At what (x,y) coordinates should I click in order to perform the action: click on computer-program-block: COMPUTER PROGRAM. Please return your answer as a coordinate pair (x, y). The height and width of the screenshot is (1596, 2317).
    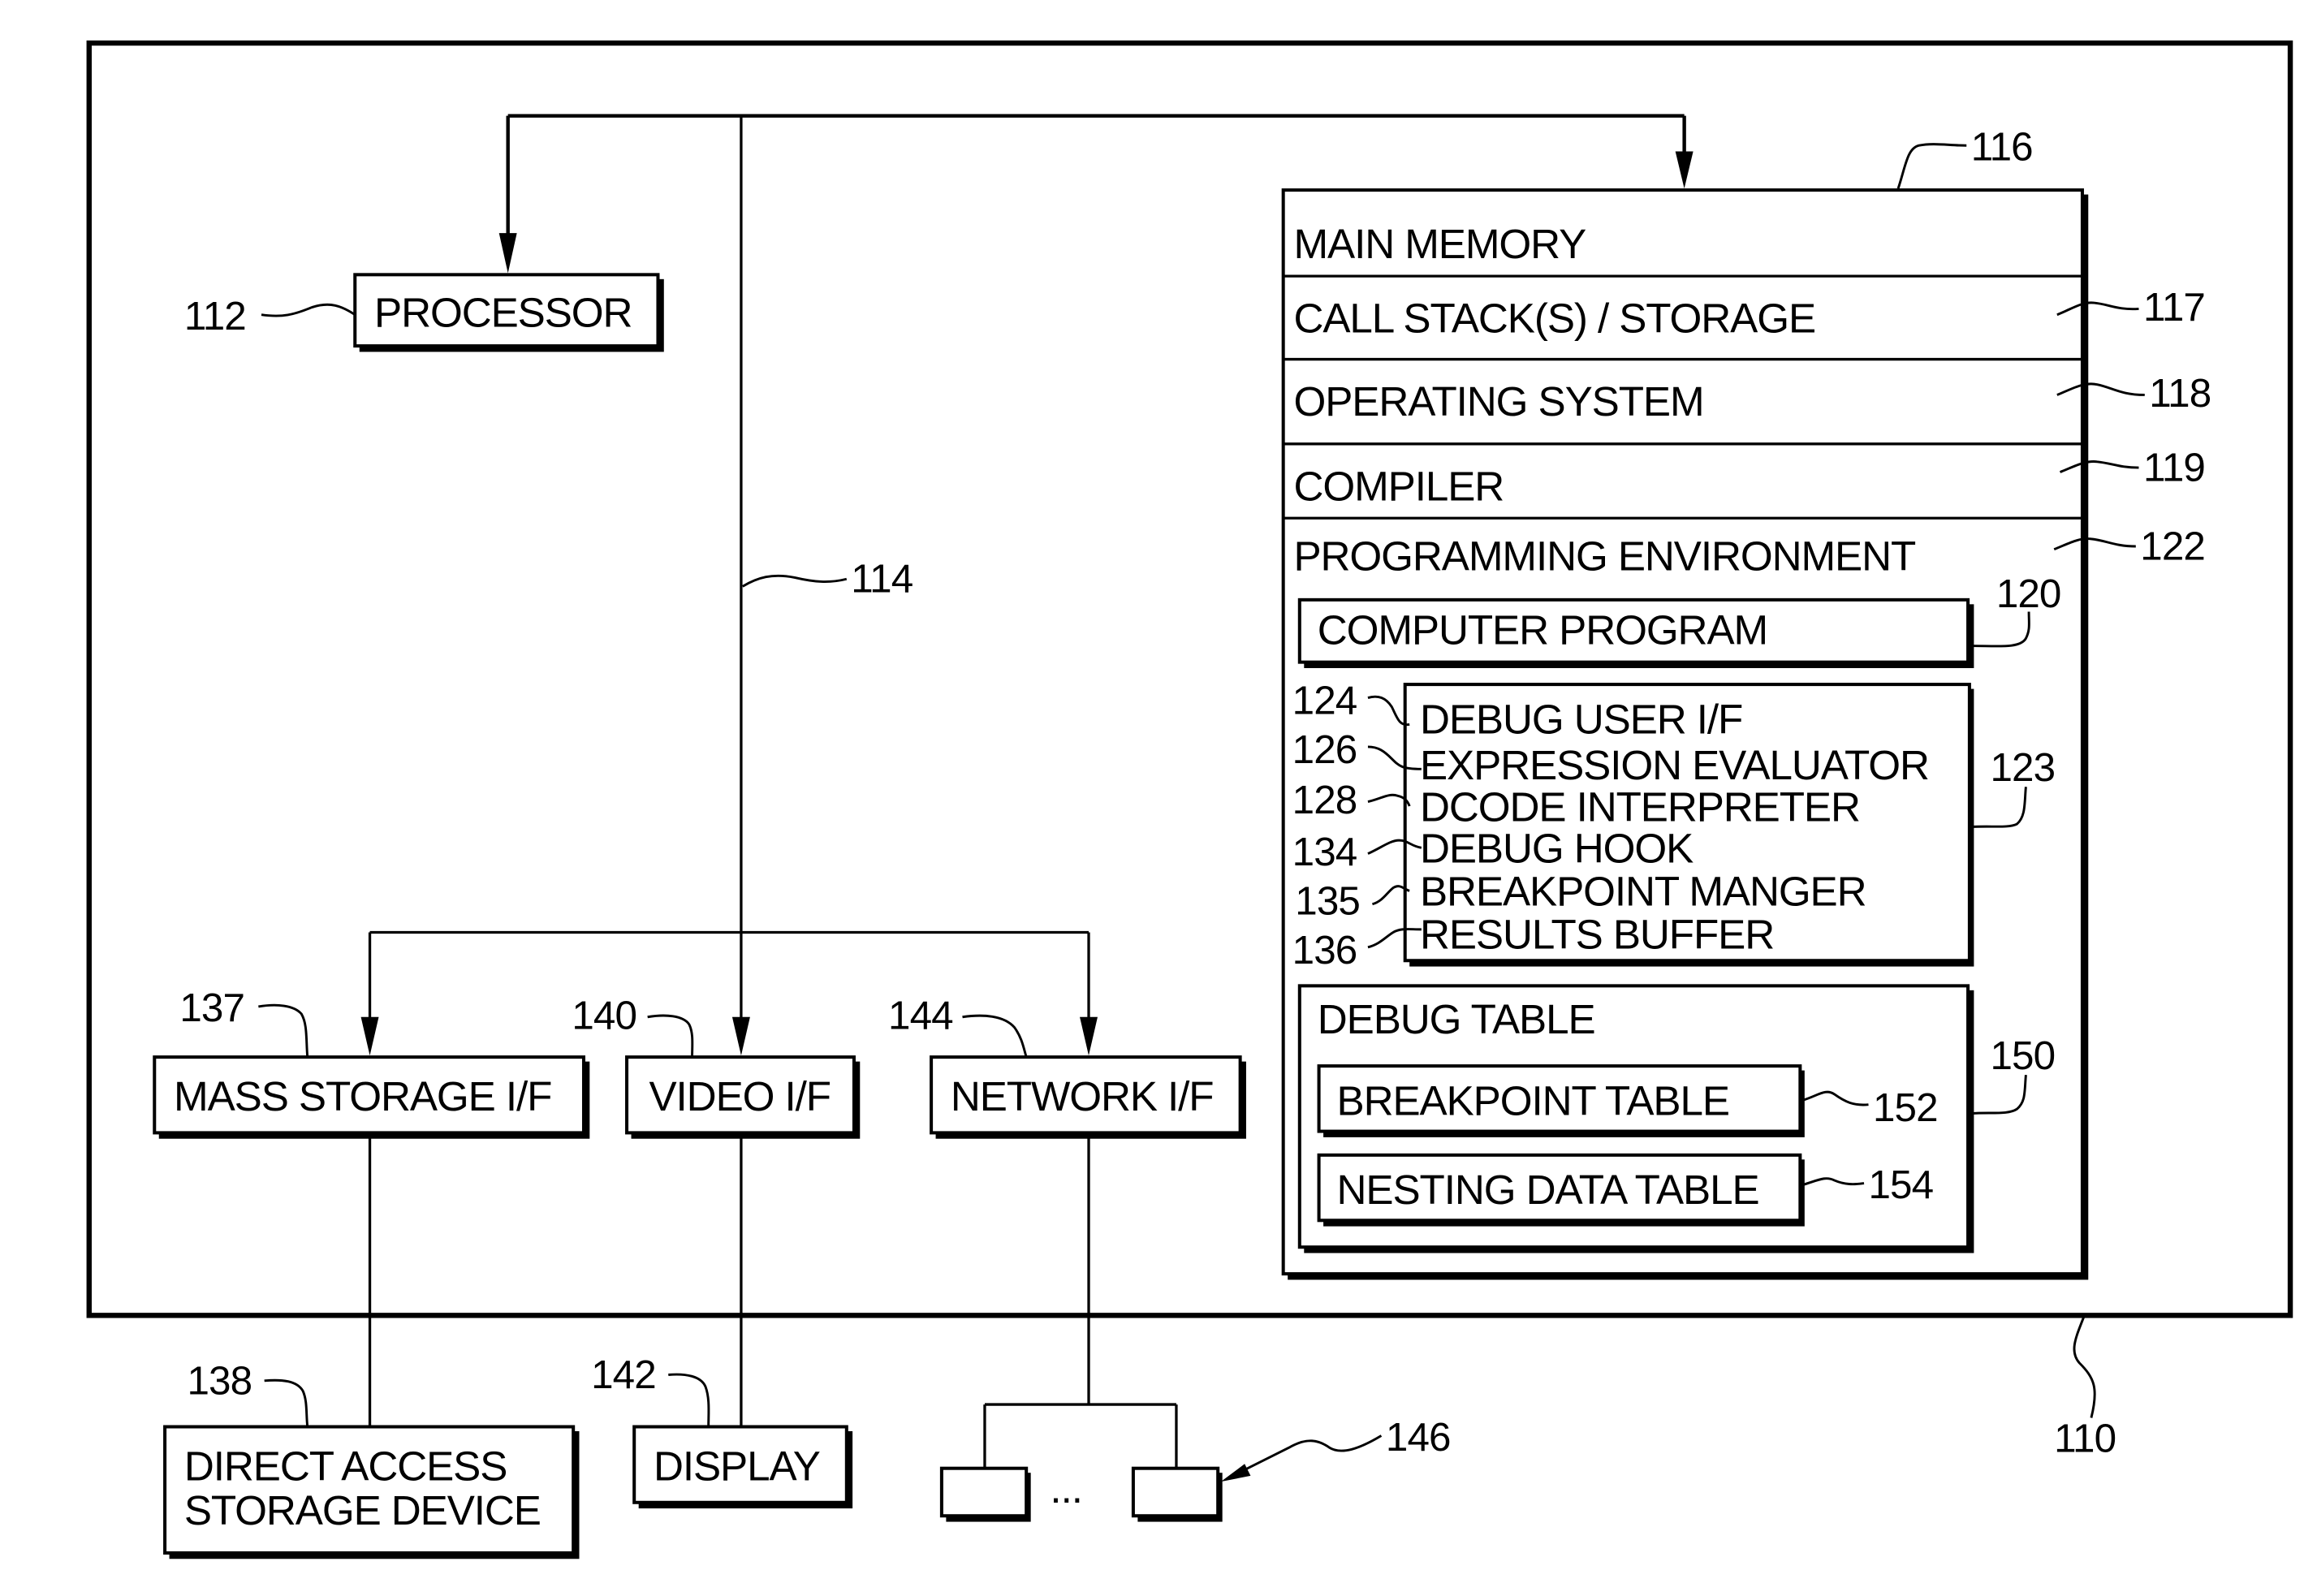
    Looking at the image, I should click on (1635, 632).